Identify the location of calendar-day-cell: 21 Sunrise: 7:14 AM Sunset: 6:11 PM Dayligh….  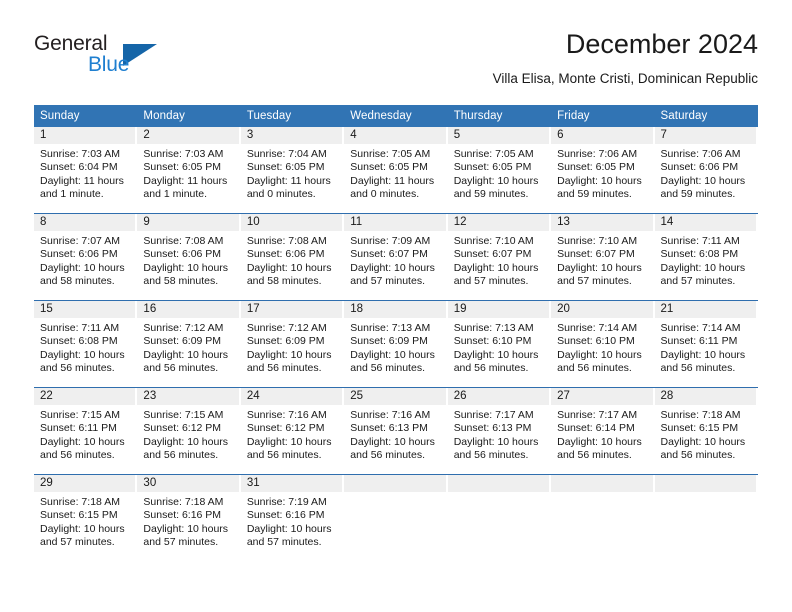
(706, 344).